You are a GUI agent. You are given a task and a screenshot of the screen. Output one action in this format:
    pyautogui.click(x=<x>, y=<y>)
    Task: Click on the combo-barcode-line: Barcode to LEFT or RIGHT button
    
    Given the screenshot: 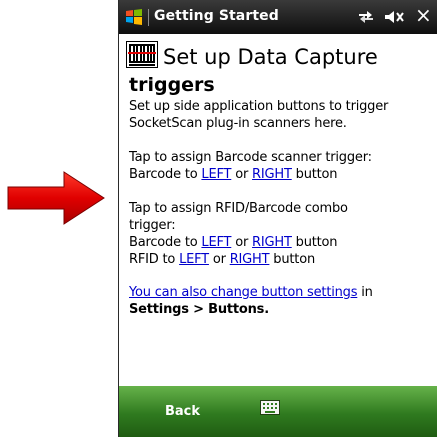 What is the action you would take?
    pyautogui.click(x=233, y=242)
    